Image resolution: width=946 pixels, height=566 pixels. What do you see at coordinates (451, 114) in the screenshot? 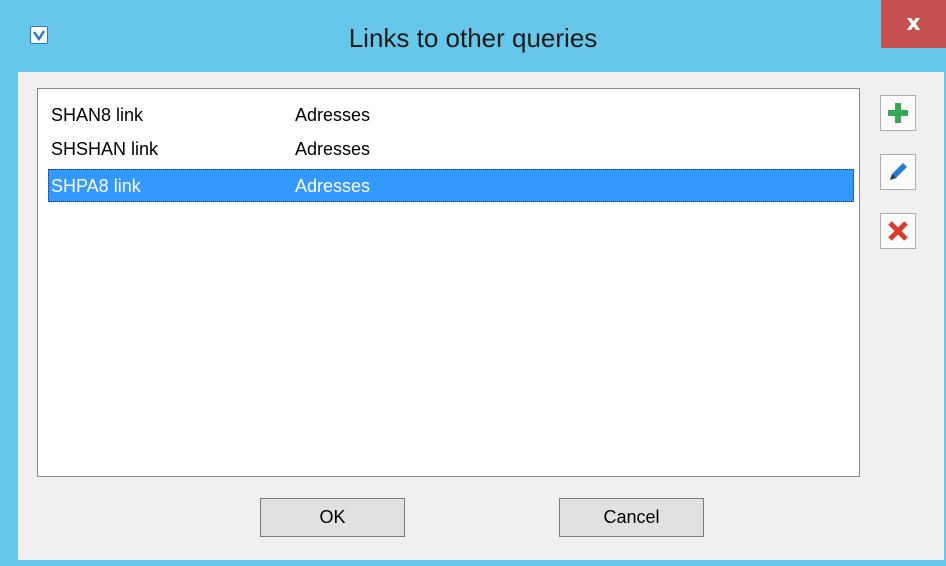
I see `list-item: SHAN8 link Adresses` at bounding box center [451, 114].